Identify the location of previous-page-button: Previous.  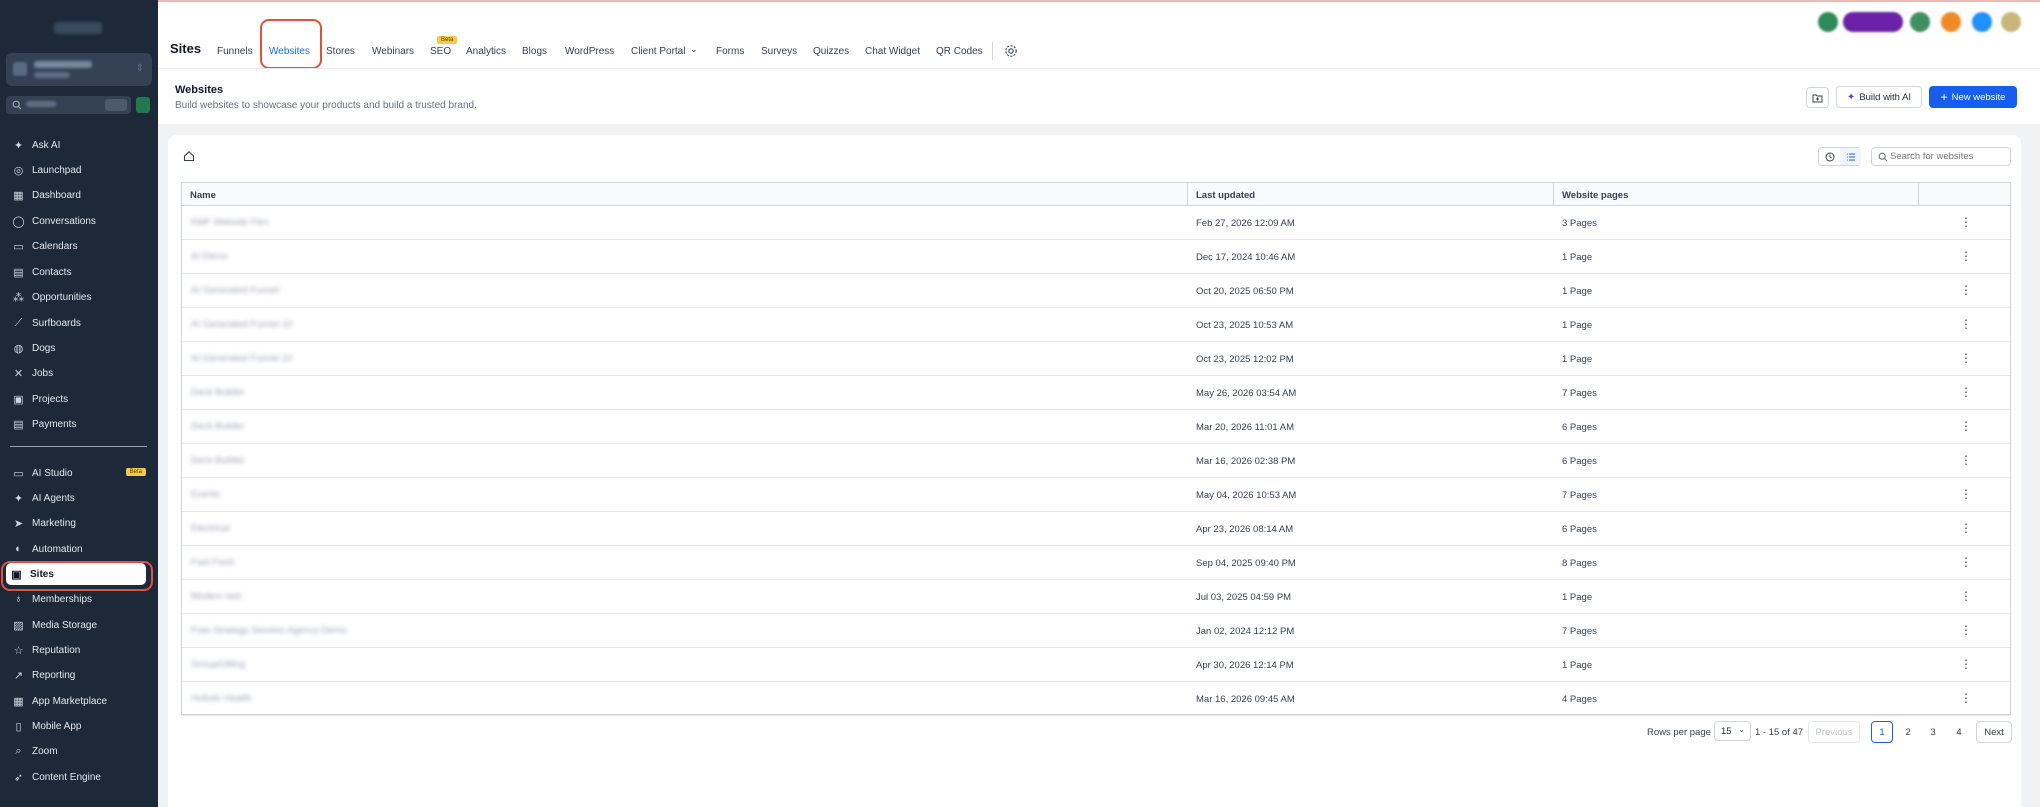
(1834, 732).